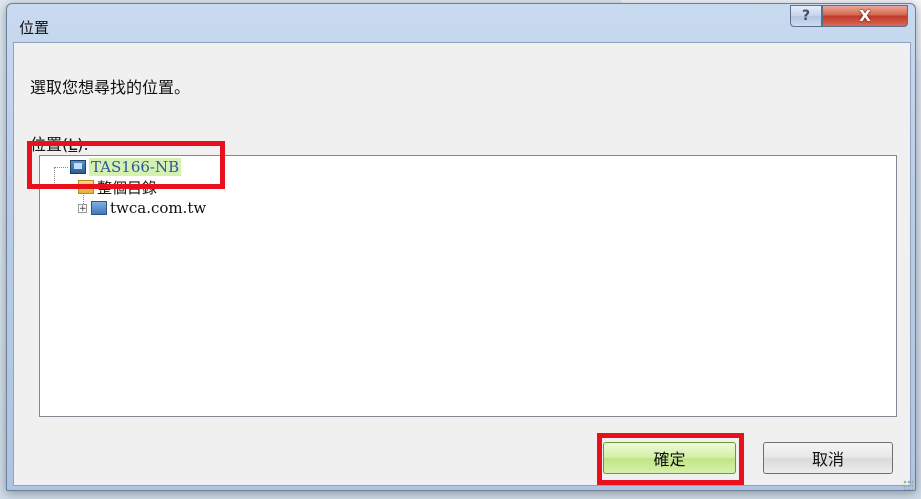 The image size is (921, 499). I want to click on instruction-text: 選取您想尋找的位置。, so click(110, 87).